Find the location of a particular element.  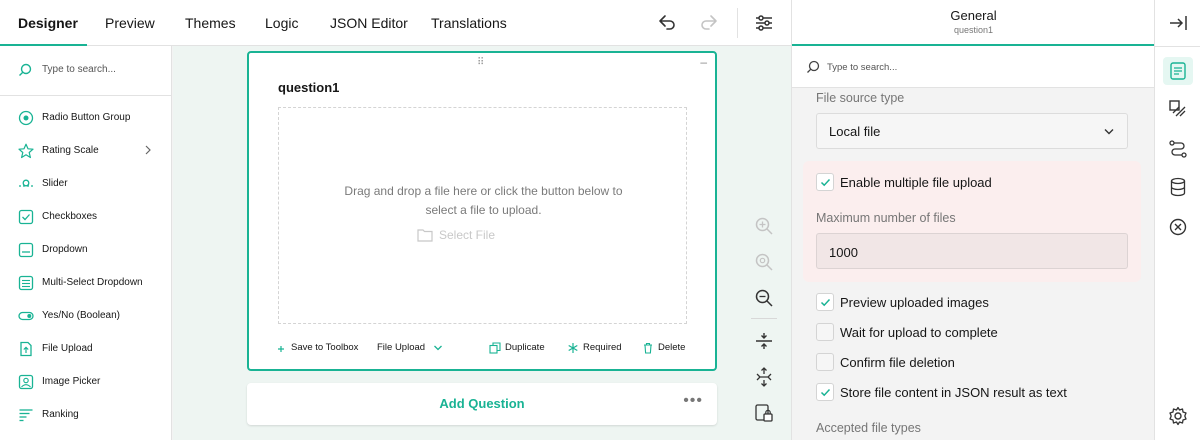

required-toggle: Required is located at coordinates (595, 350).